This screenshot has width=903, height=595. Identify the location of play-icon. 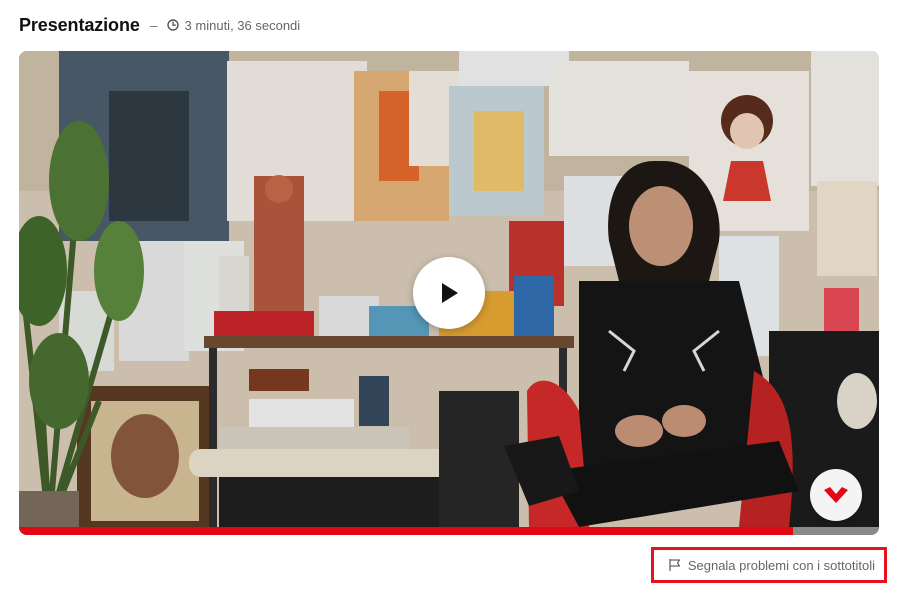
(450, 293).